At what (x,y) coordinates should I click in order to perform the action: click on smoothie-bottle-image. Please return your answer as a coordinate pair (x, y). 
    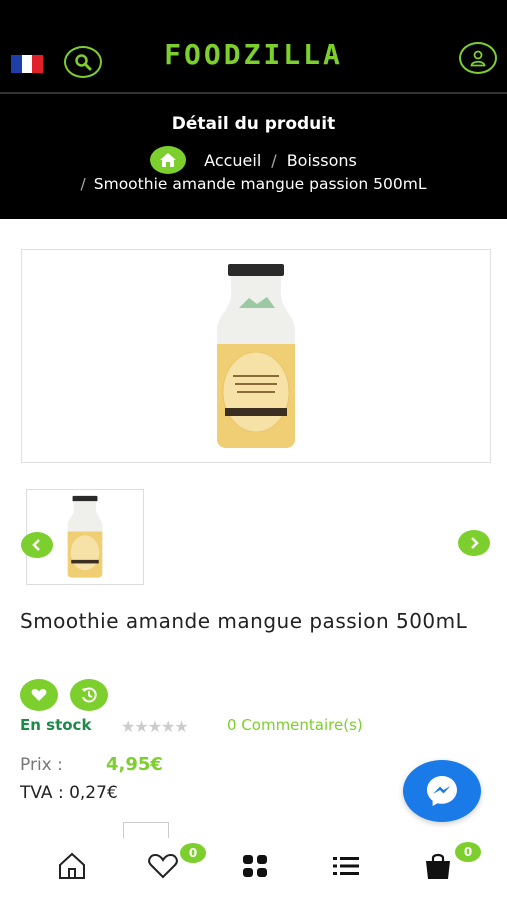
    Looking at the image, I should click on (256, 355).